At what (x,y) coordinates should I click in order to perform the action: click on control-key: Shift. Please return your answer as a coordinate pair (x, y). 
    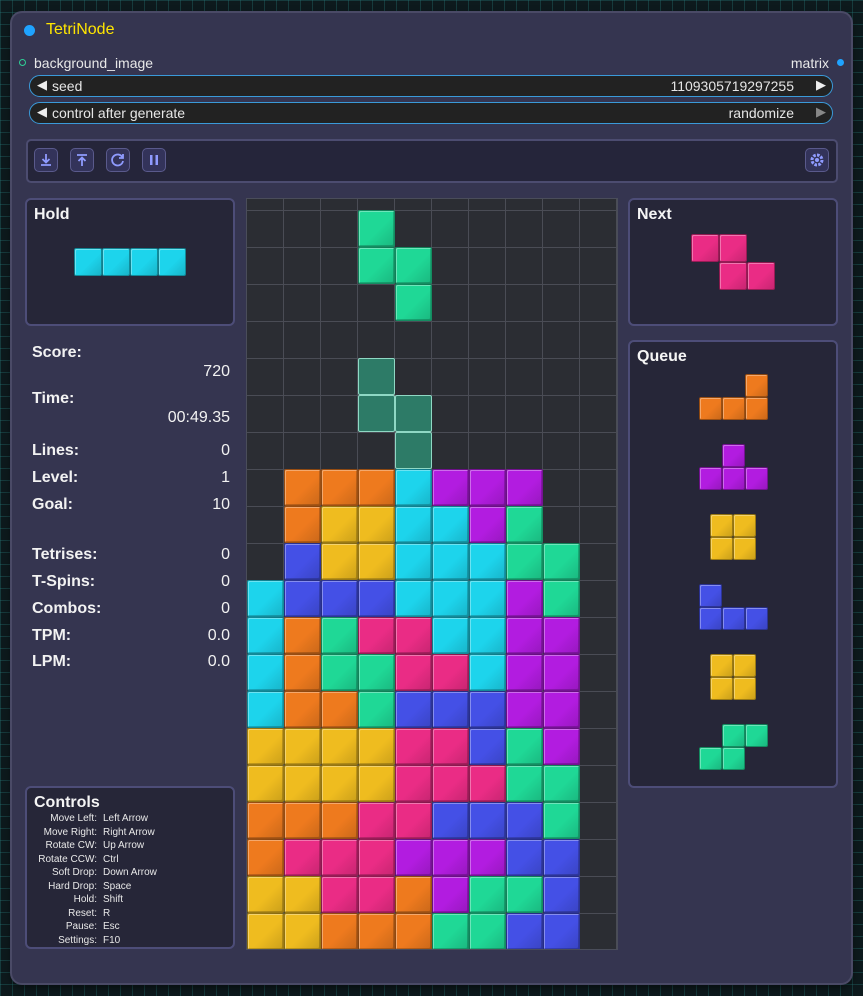
    Looking at the image, I should click on (113, 899).